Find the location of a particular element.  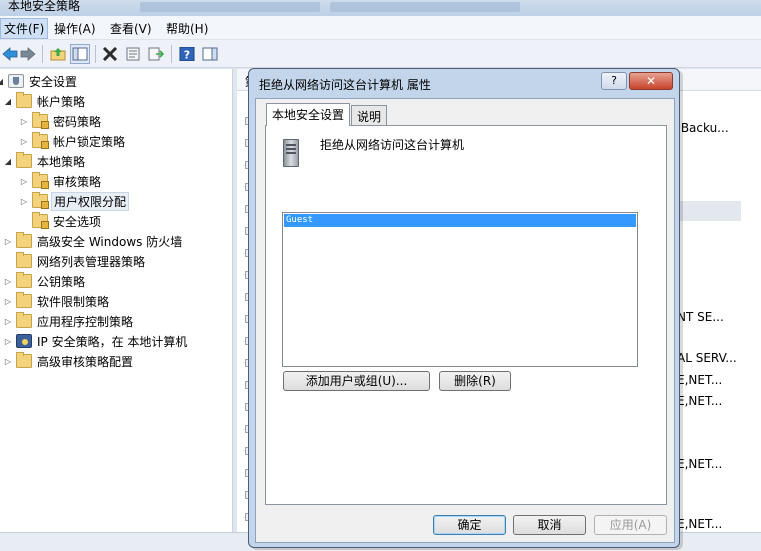

help-icon: ? is located at coordinates (187, 54).